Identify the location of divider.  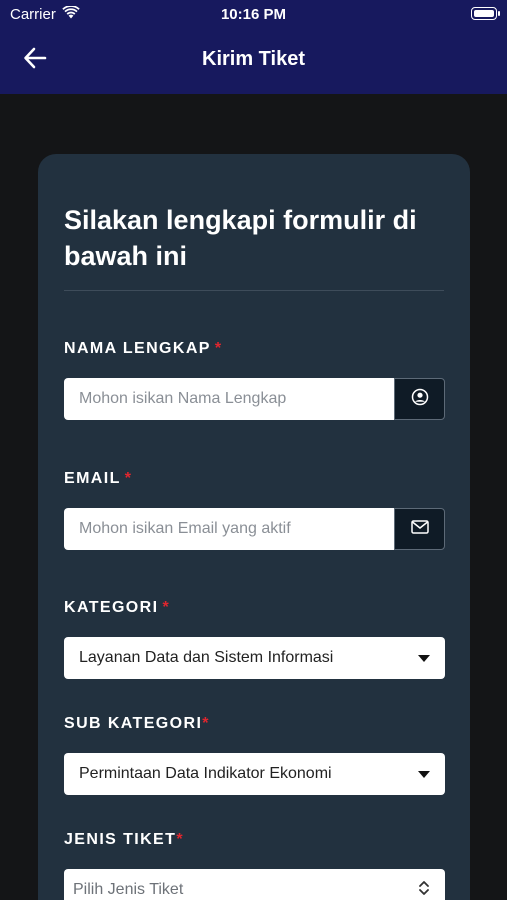
(254, 290).